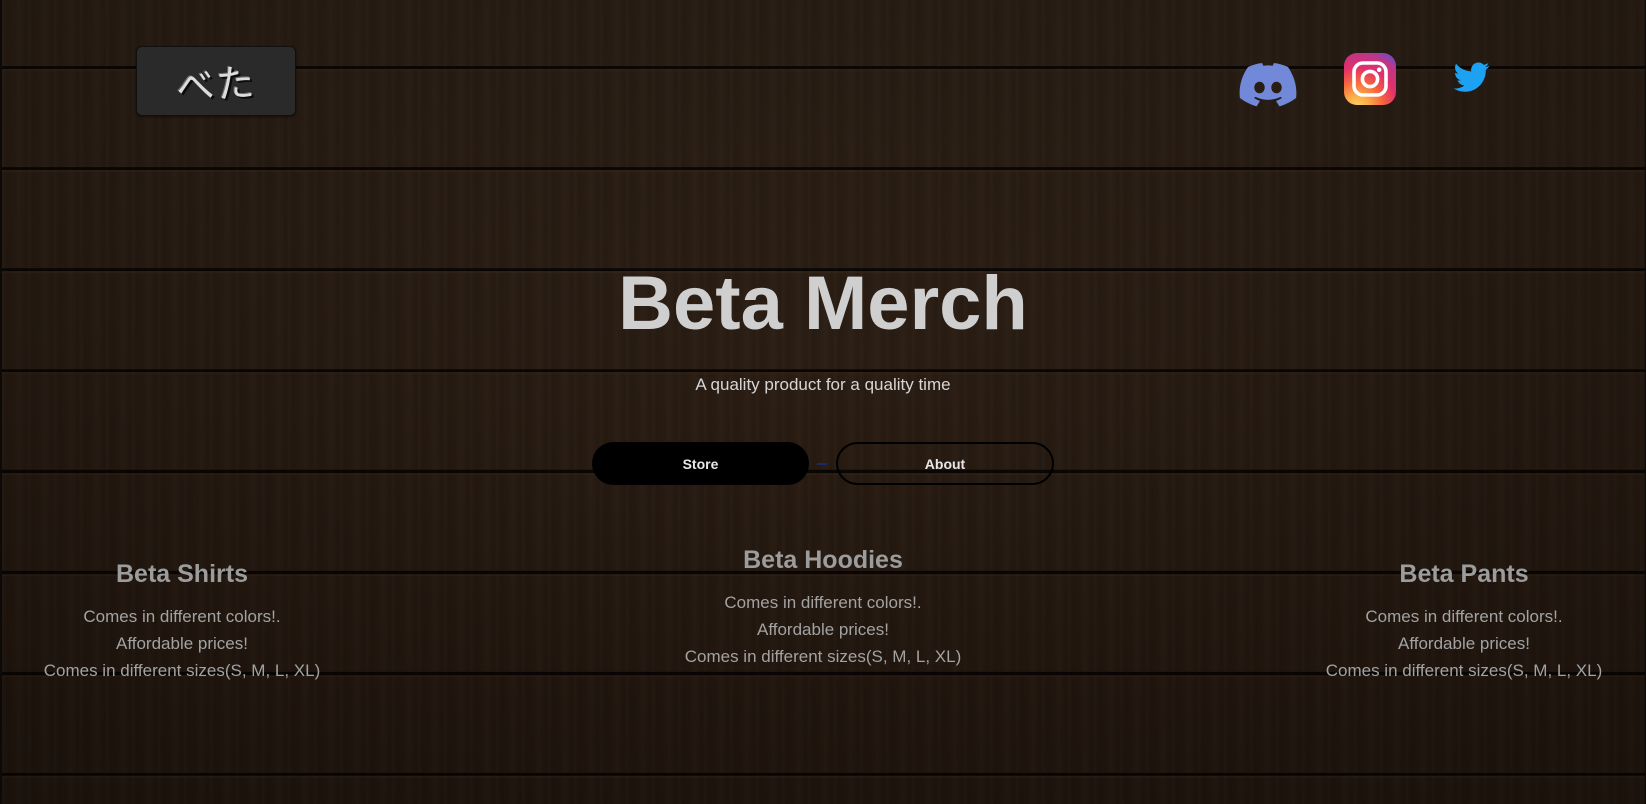 The image size is (1646, 804). I want to click on page-edge-left, so click(1, 402).